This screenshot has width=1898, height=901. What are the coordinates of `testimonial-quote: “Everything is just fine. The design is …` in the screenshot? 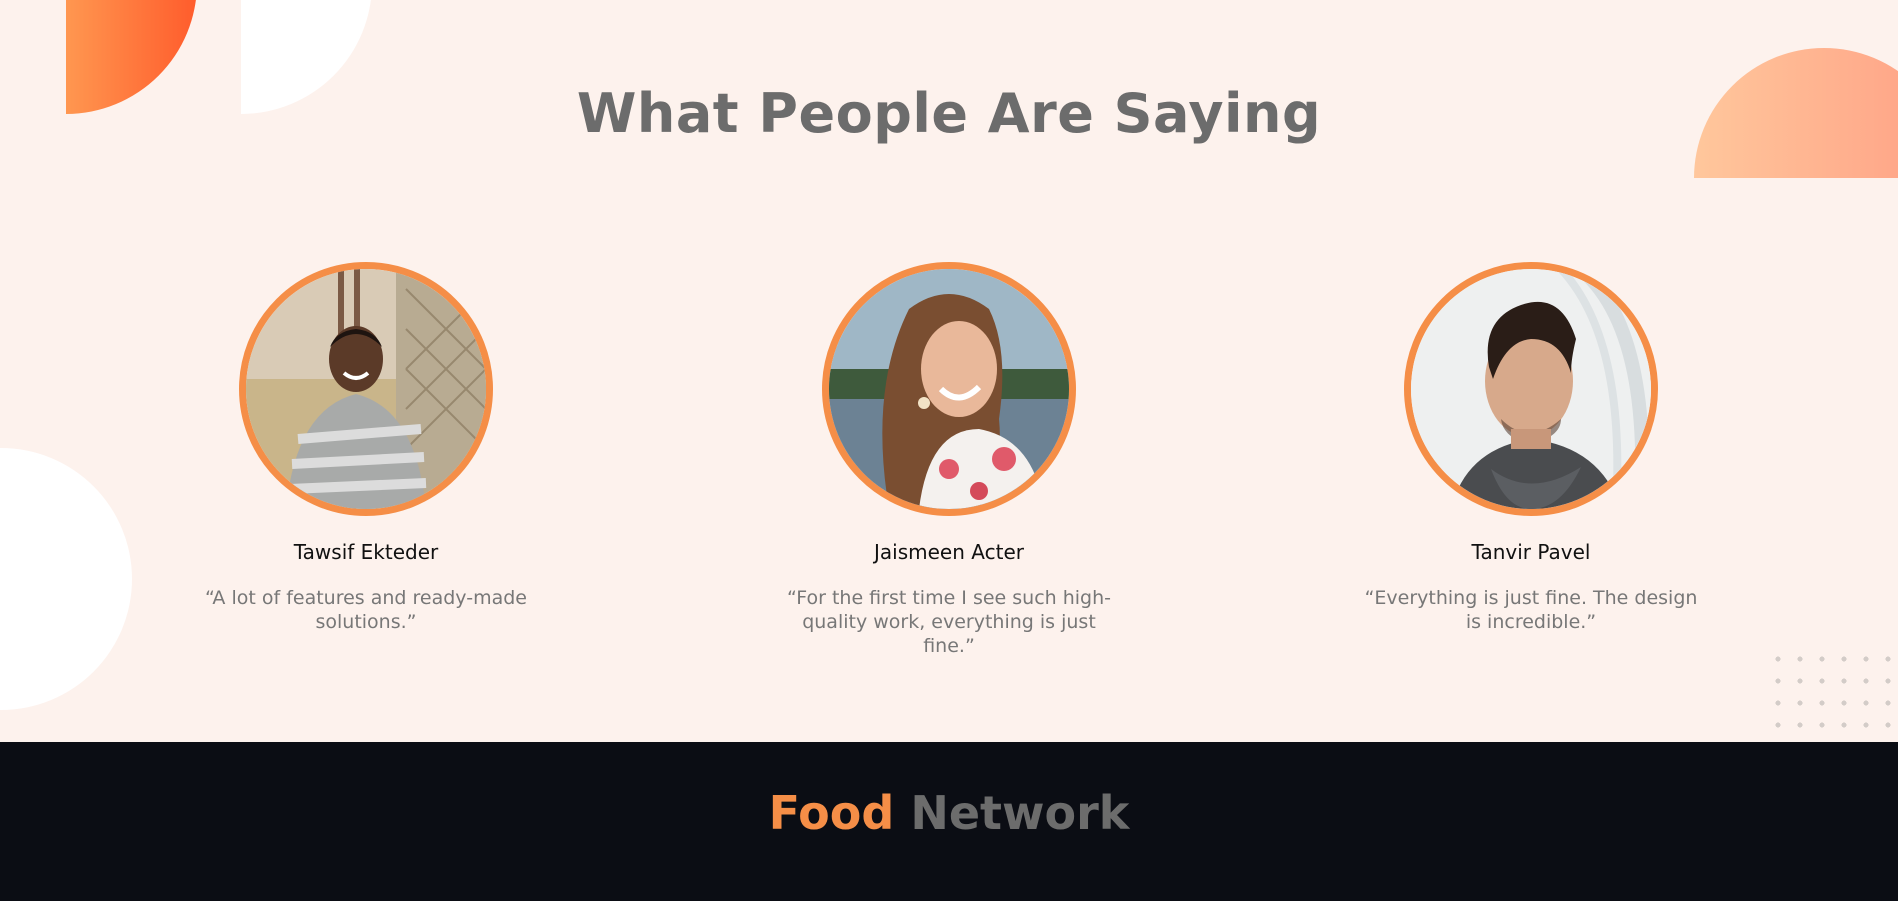 It's located at (1531, 610).